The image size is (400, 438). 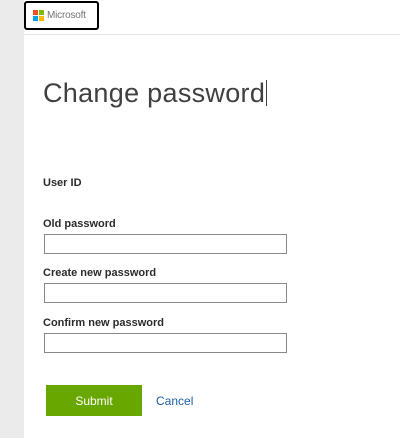 What do you see at coordinates (174, 401) in the screenshot?
I see `cancel-link: Cancel` at bounding box center [174, 401].